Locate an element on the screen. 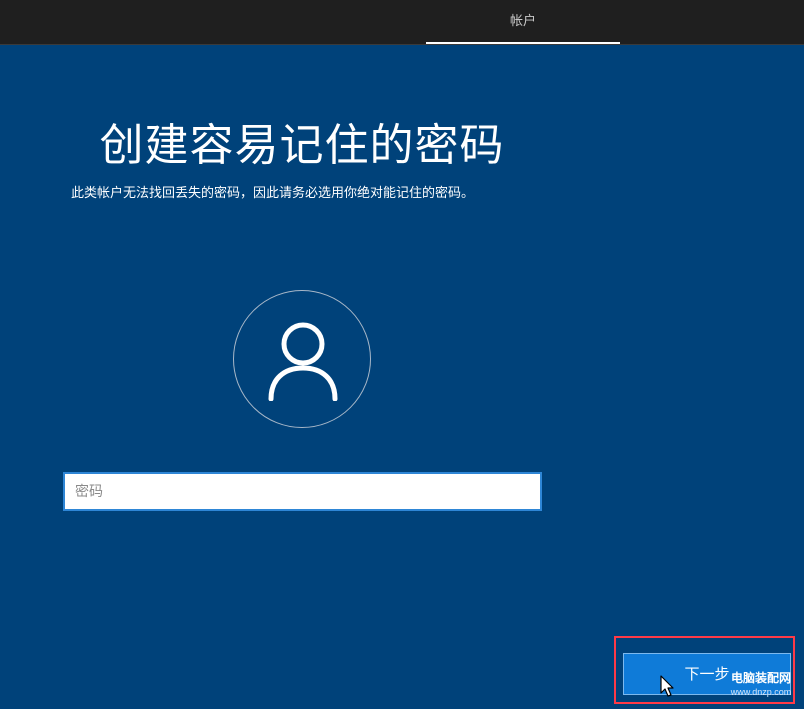  watermark: 电脑装配网 www.dnzp.com is located at coordinates (761, 687).